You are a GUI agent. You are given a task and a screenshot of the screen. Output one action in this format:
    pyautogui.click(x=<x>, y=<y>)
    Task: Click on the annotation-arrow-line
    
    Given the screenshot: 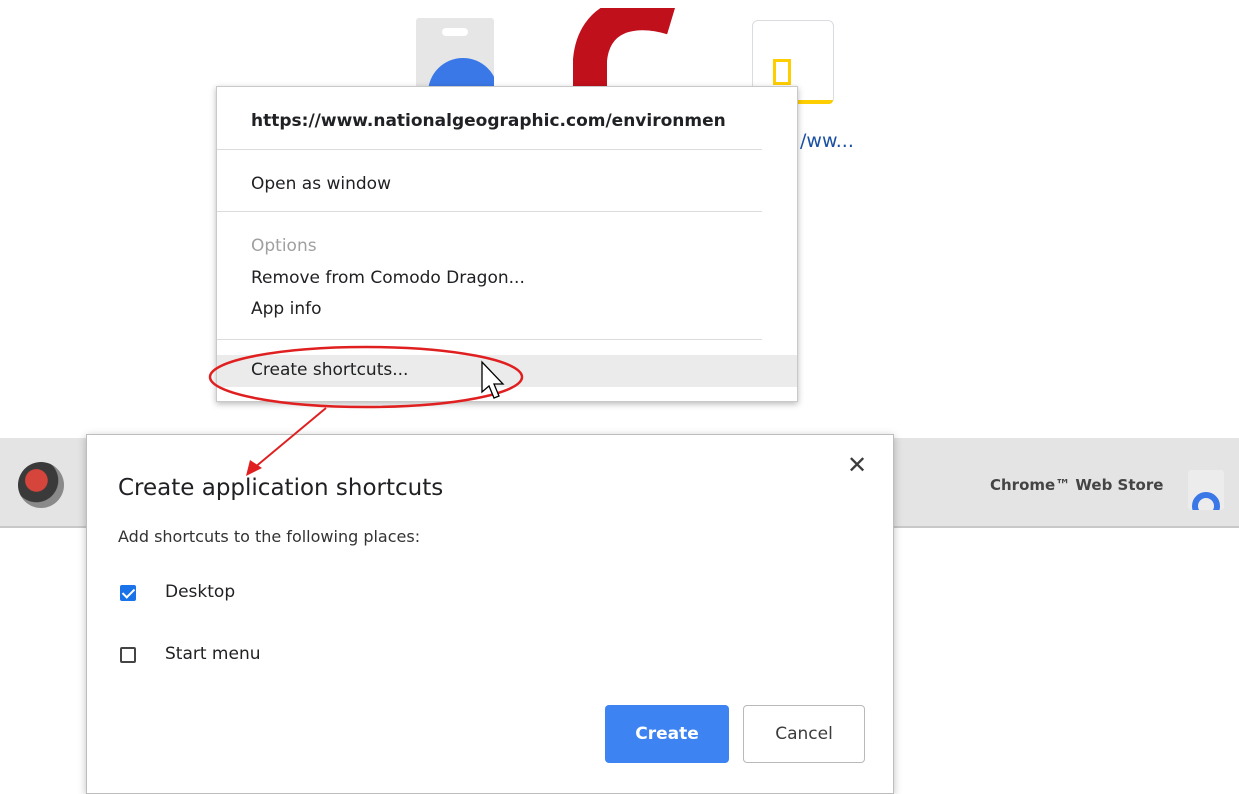 What is the action you would take?
    pyautogui.click(x=290, y=438)
    